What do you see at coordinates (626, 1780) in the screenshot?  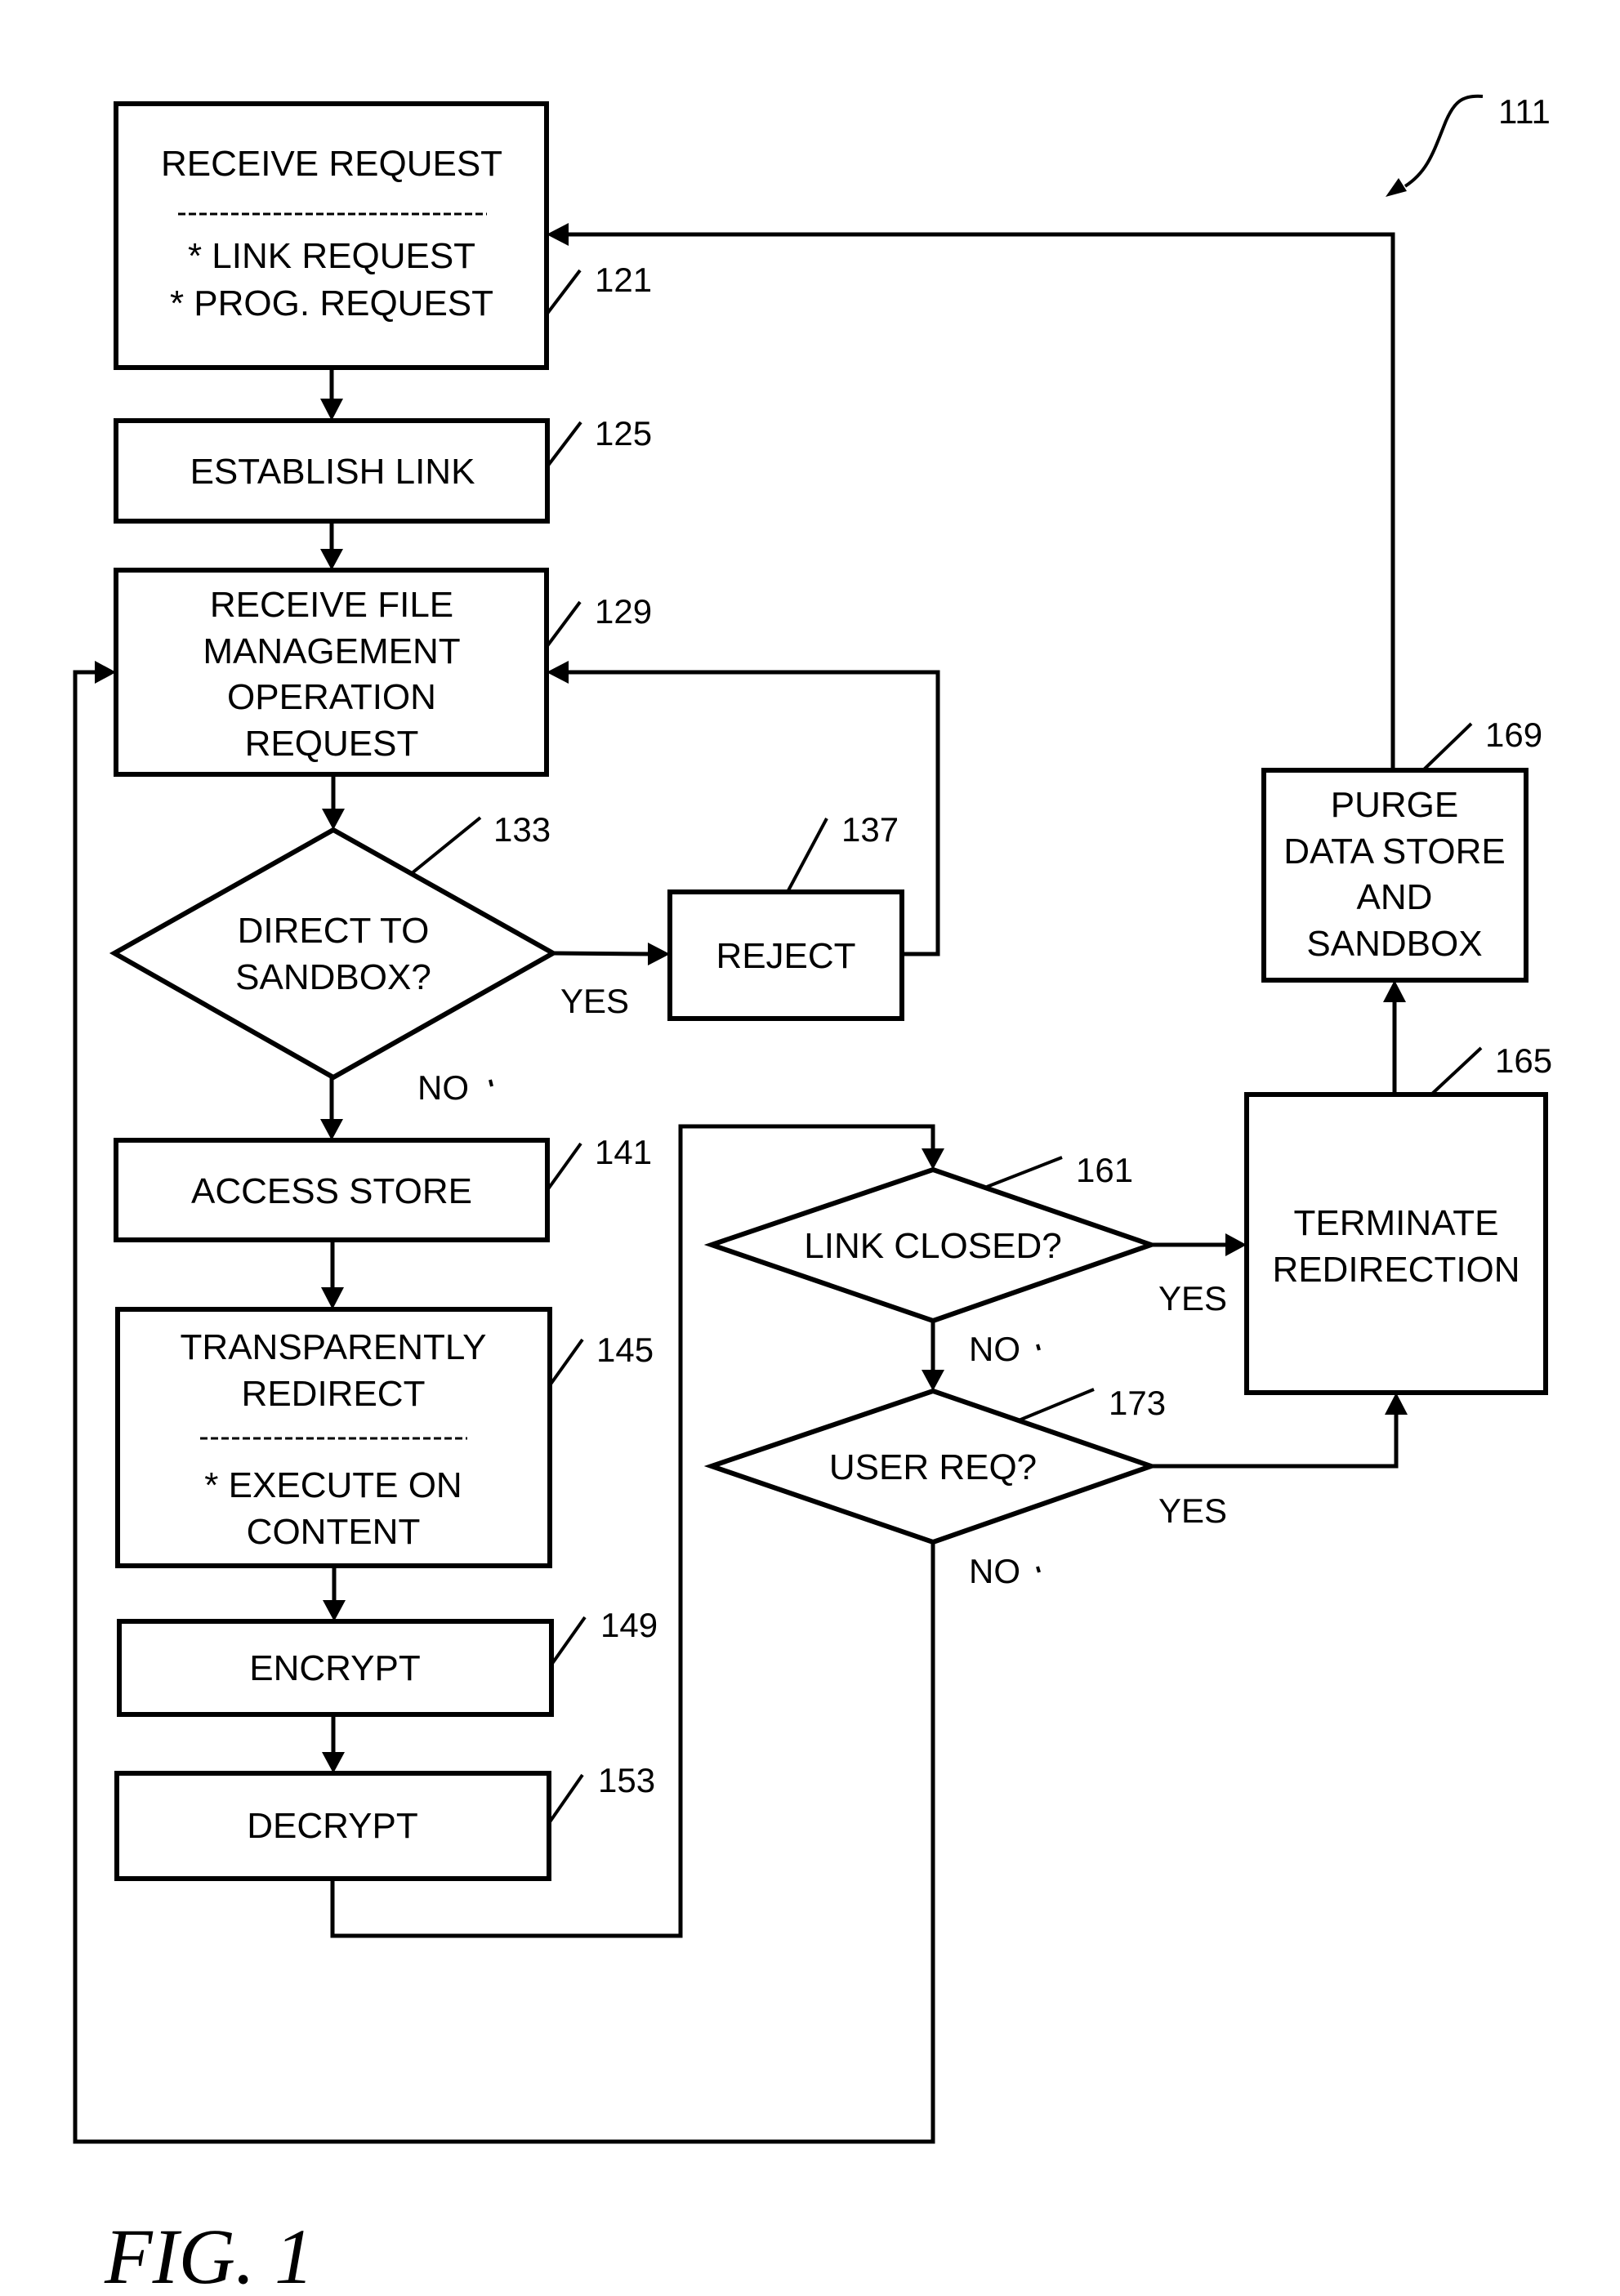 I see `ref-153: 153` at bounding box center [626, 1780].